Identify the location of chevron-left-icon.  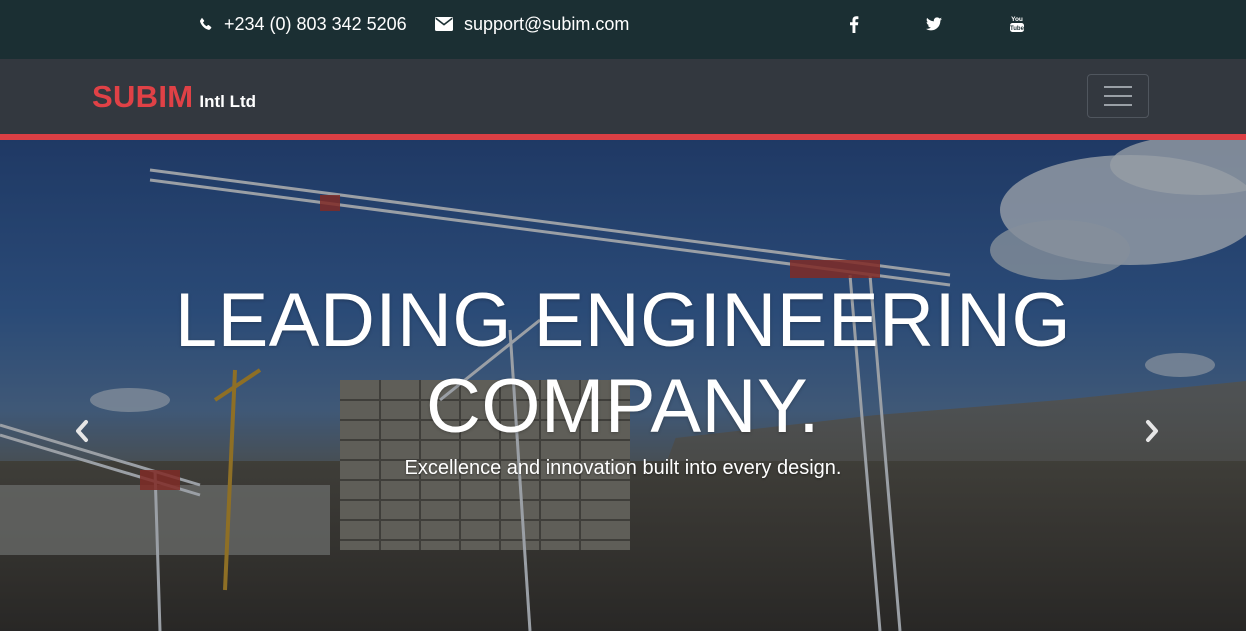
(82, 431).